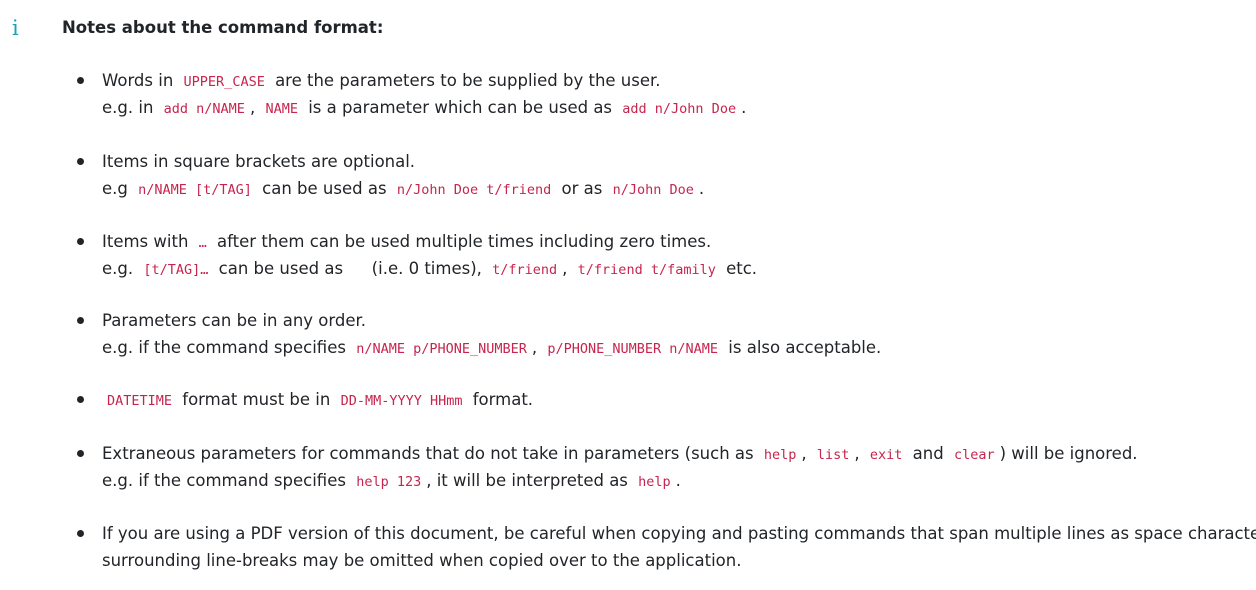 The height and width of the screenshot is (590, 1256). I want to click on inline-code: p/PHONE_NUMBER n/NAME, so click(633, 349).